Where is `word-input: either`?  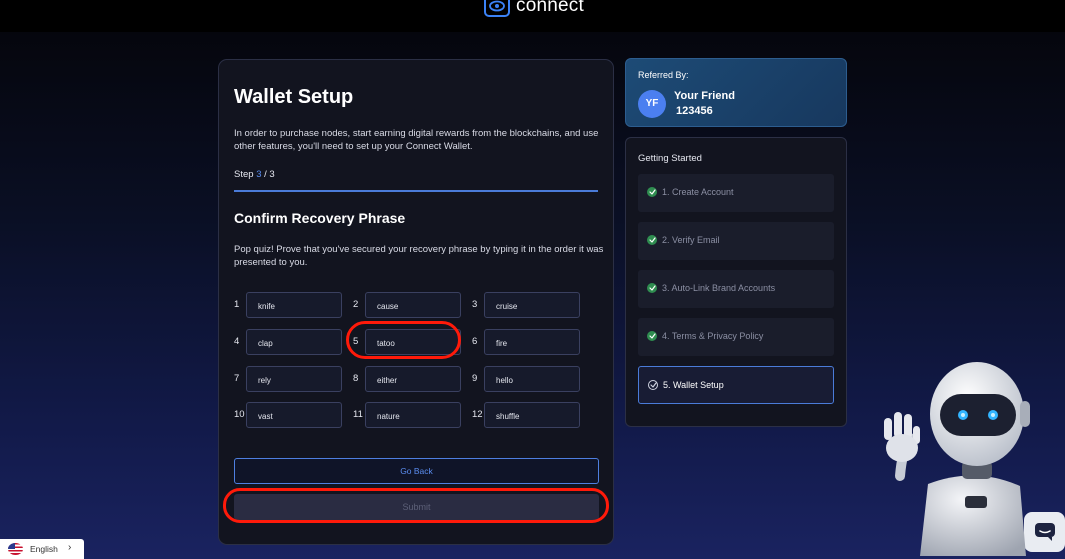 word-input: either is located at coordinates (413, 379).